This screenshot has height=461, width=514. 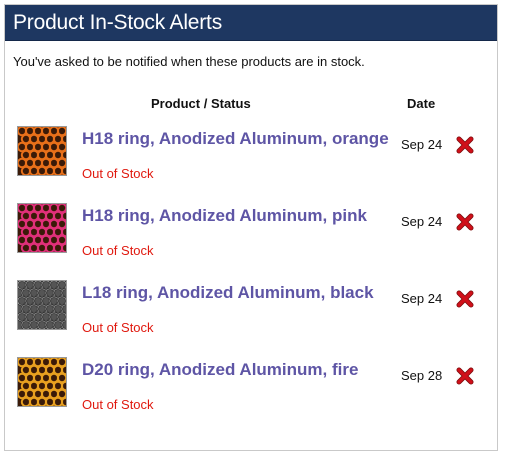 I want to click on column-header-product-status: Product / Status, so click(x=201, y=103).